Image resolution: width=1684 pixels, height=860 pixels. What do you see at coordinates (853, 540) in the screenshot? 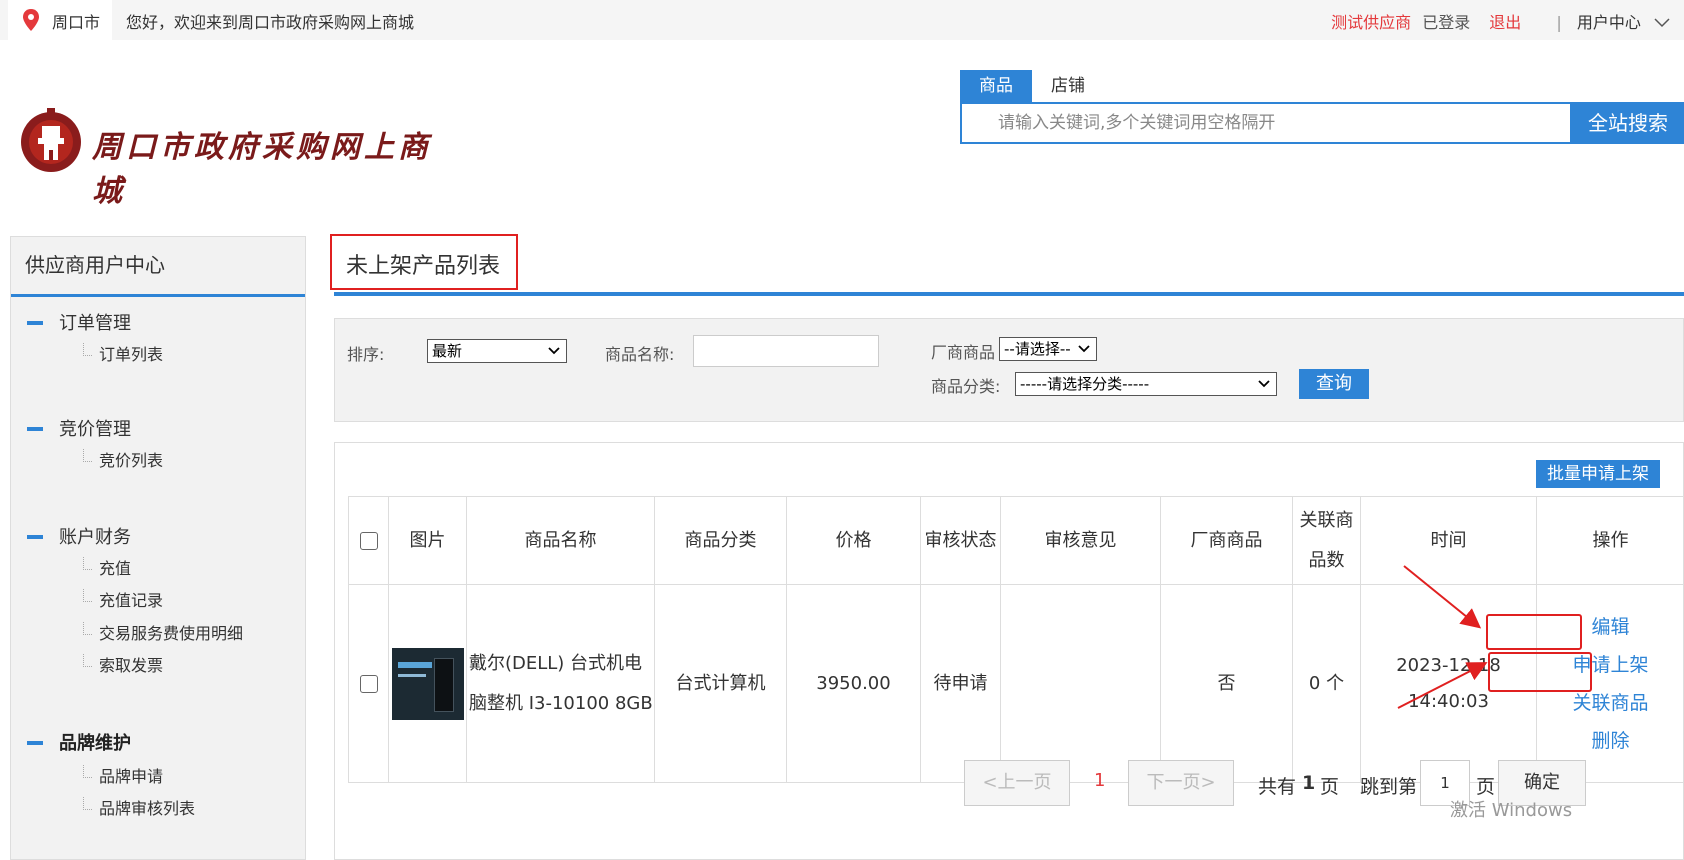
I see `column-header: 价格` at bounding box center [853, 540].